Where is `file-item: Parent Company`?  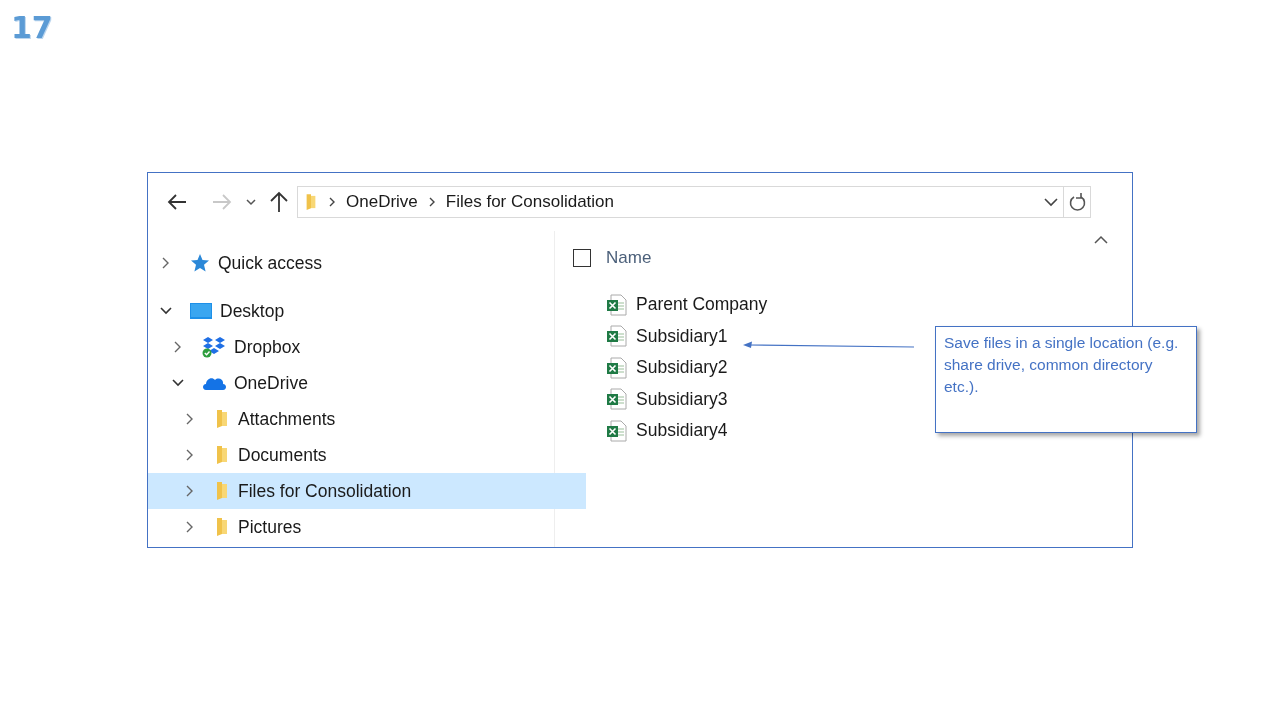
file-item: Parent Company is located at coordinates (687, 305).